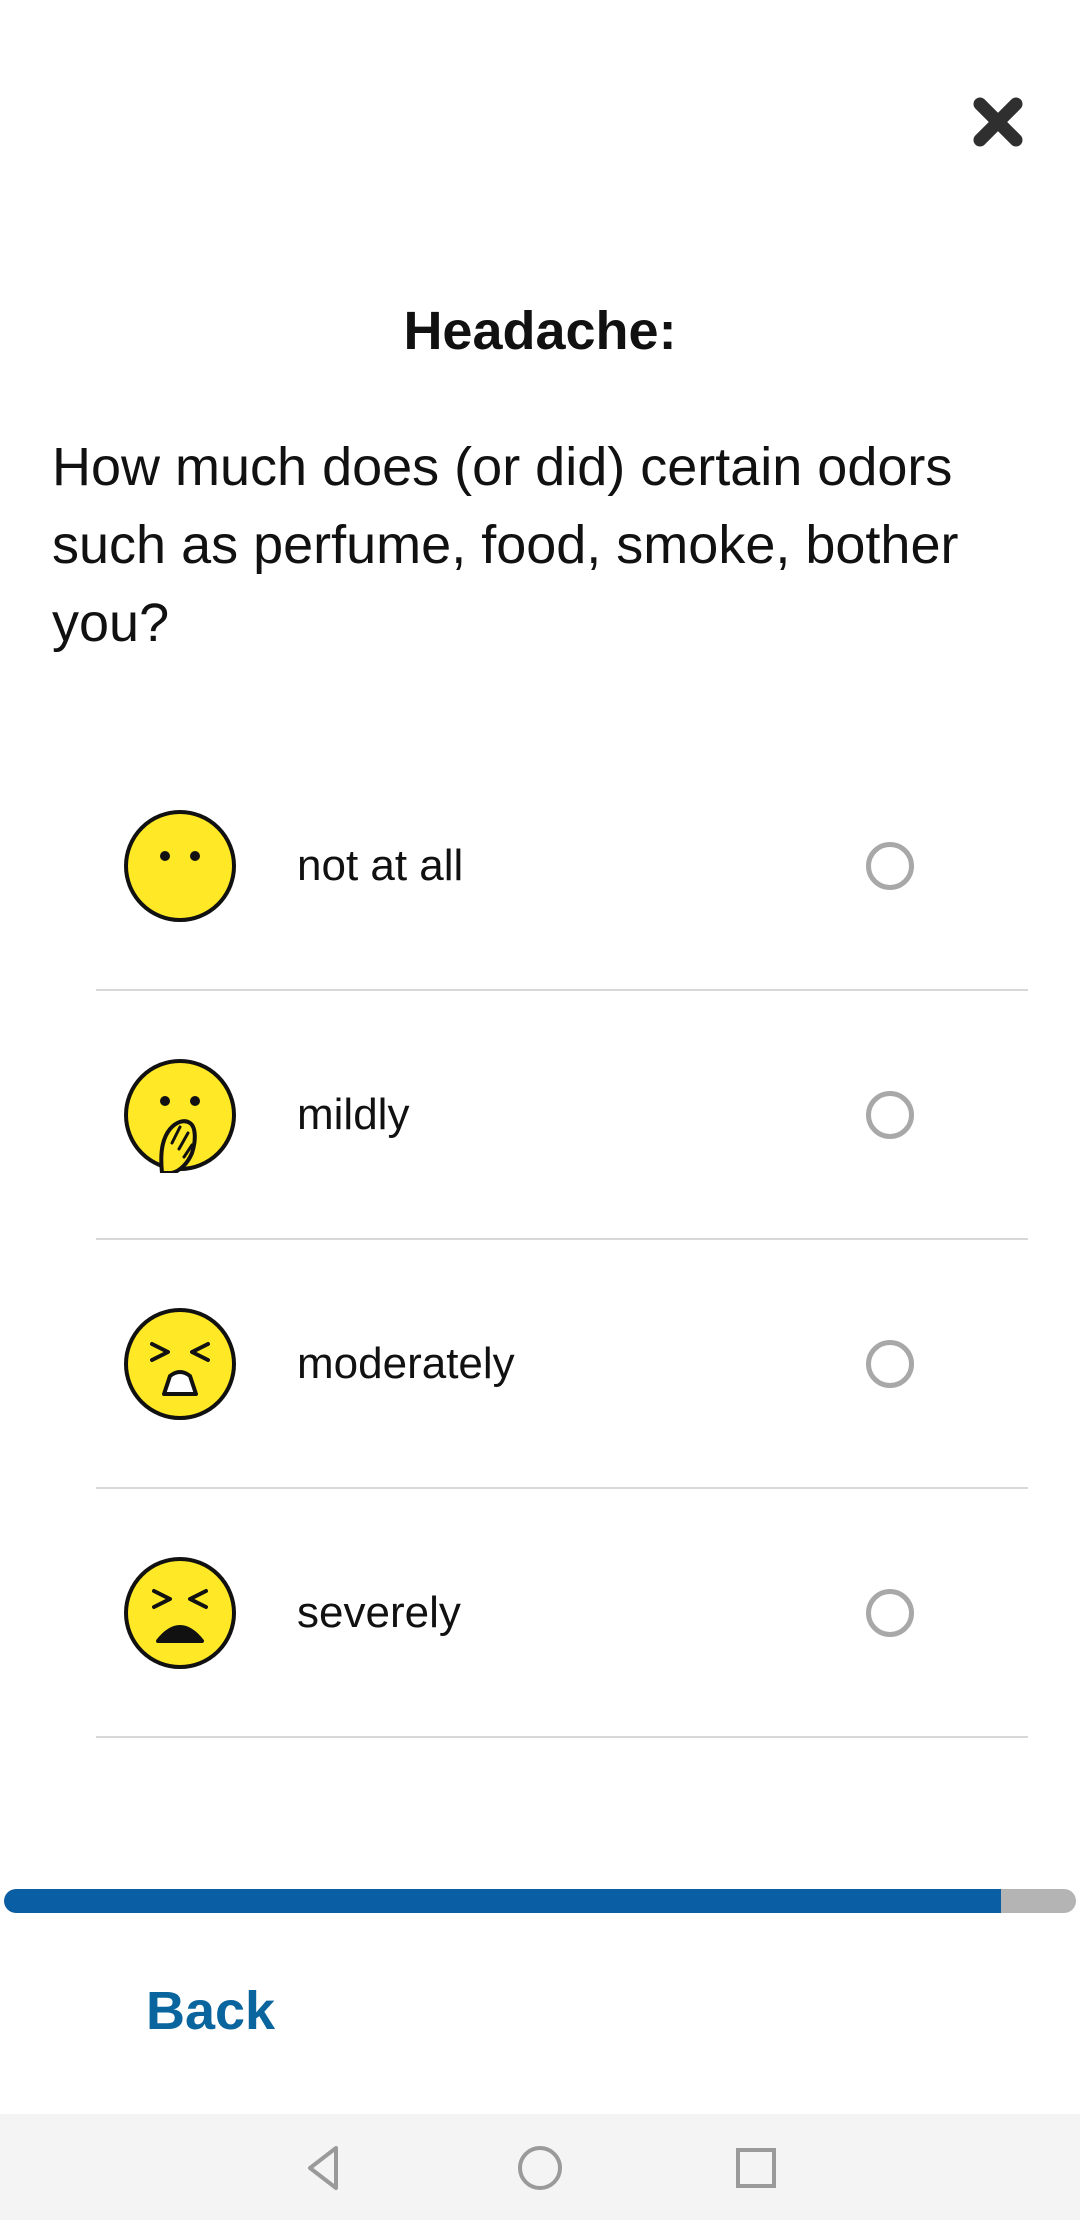  I want to click on option-not-at-all: not at all, so click(562, 866).